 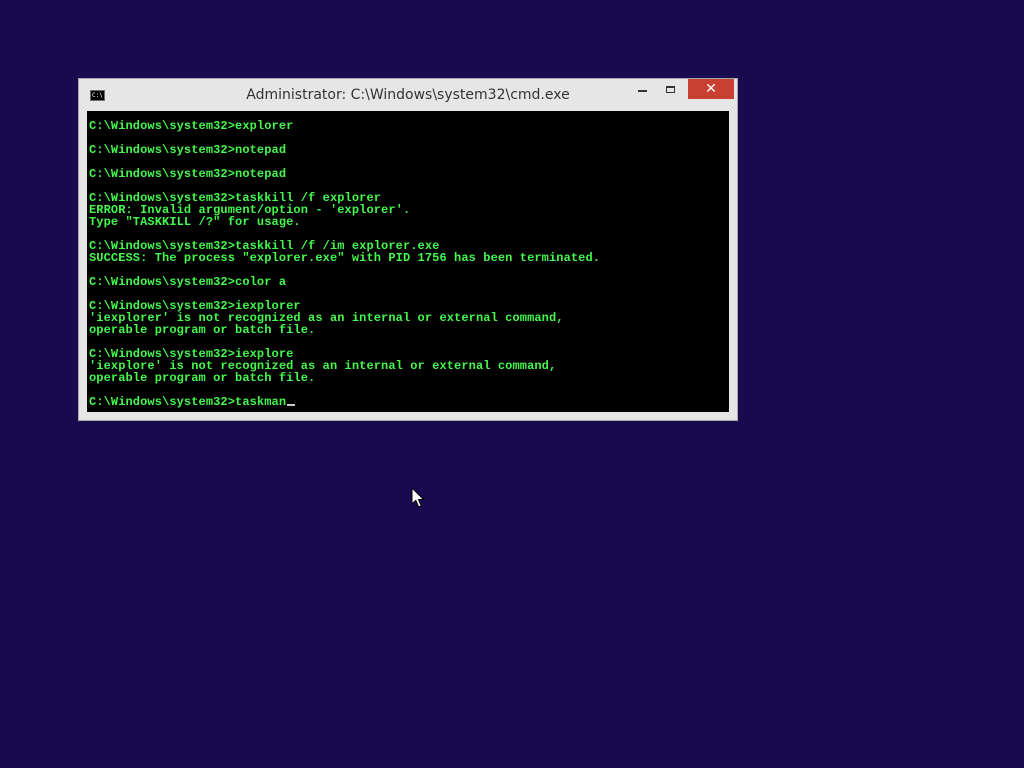 I want to click on cmd-icon: C:\, so click(x=97, y=95).